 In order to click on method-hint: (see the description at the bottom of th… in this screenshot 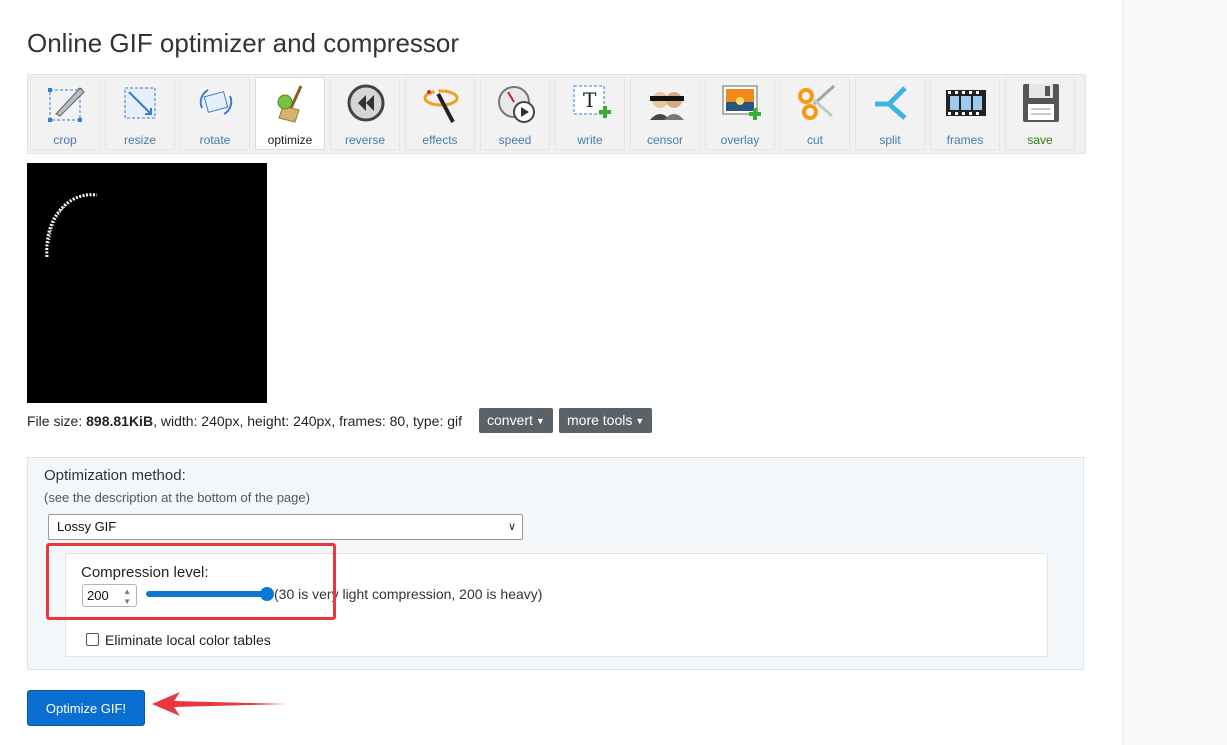, I will do `click(177, 497)`.